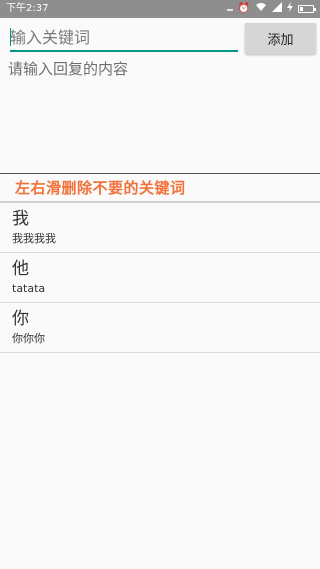 The width and height of the screenshot is (320, 569). Describe the element at coordinates (34, 238) in the screenshot. I see `keyword-reply-text: 我我我我` at that location.